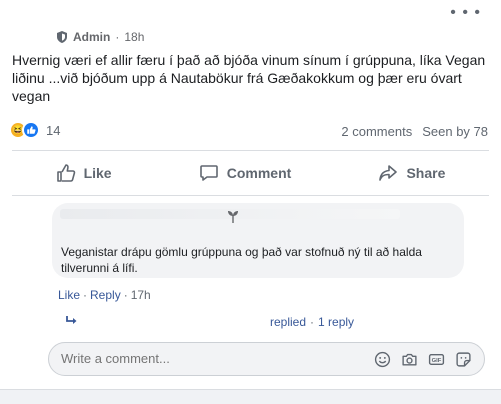  I want to click on share-button: Share, so click(411, 173).